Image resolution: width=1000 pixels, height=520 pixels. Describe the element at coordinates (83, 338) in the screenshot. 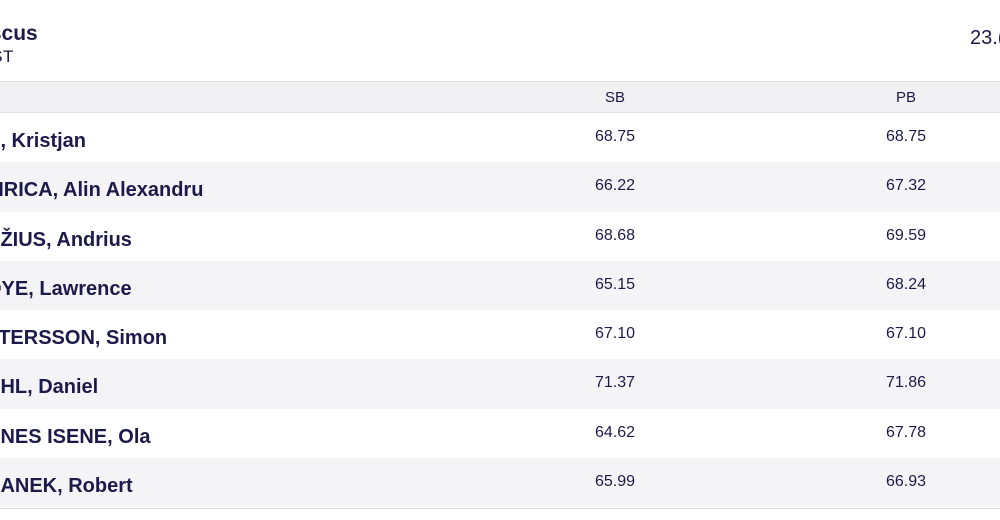

I see `athlete-name: TTERSSON, Simon` at that location.